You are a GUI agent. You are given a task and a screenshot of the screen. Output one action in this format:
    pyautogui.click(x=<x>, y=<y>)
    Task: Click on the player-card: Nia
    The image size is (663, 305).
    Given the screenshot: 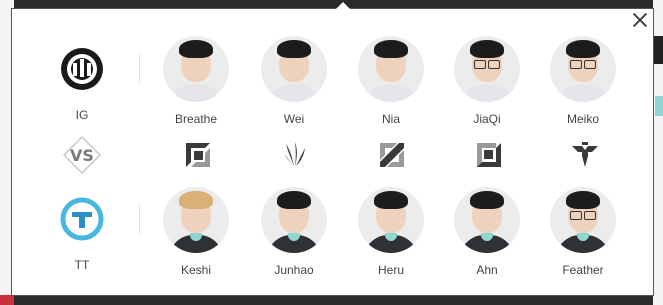 What is the action you would take?
    pyautogui.click(x=391, y=81)
    